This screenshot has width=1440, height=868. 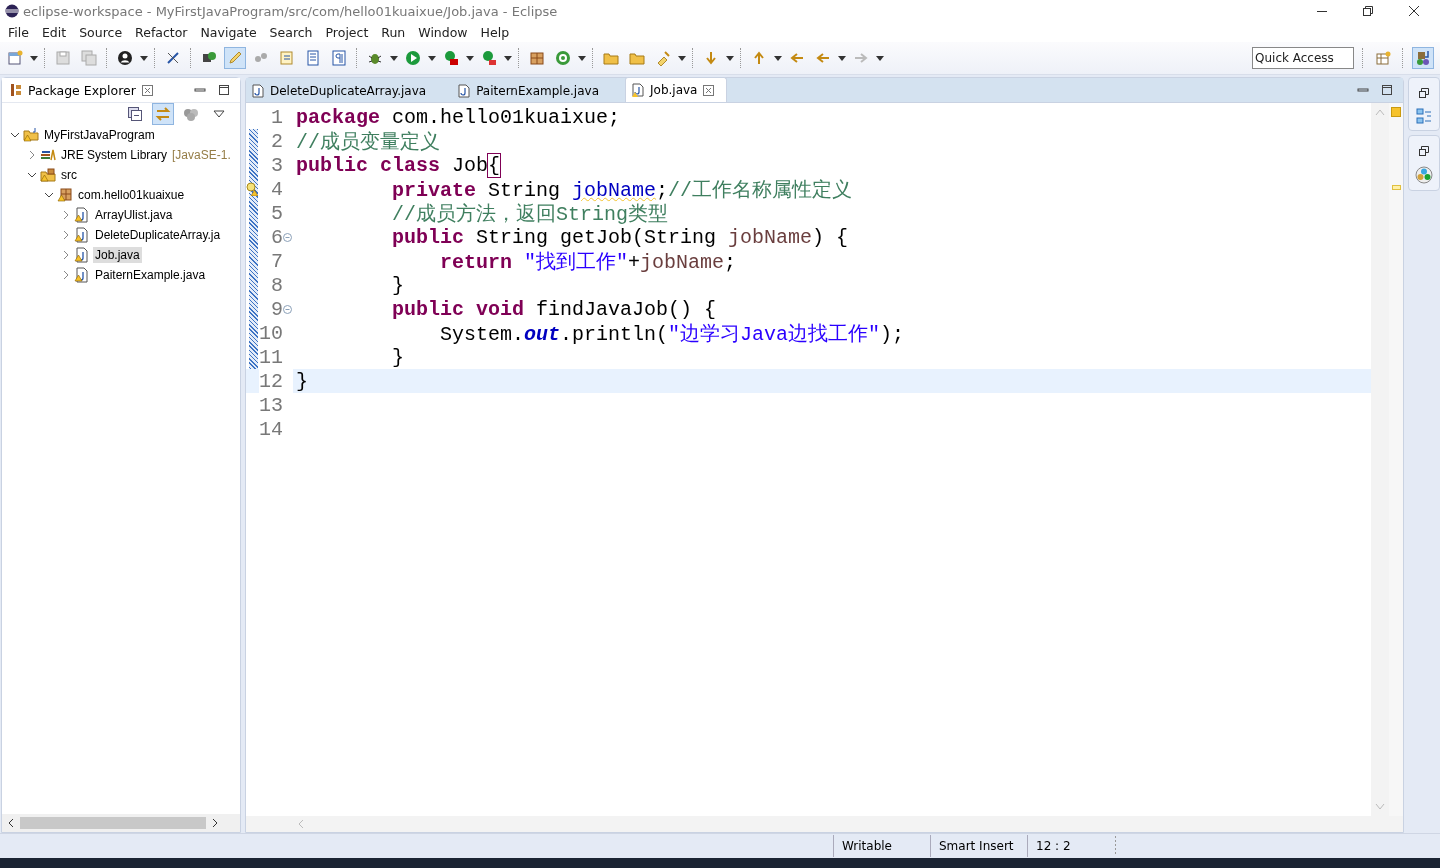 What do you see at coordinates (276, 189) in the screenshot?
I see `line-number: 4` at bounding box center [276, 189].